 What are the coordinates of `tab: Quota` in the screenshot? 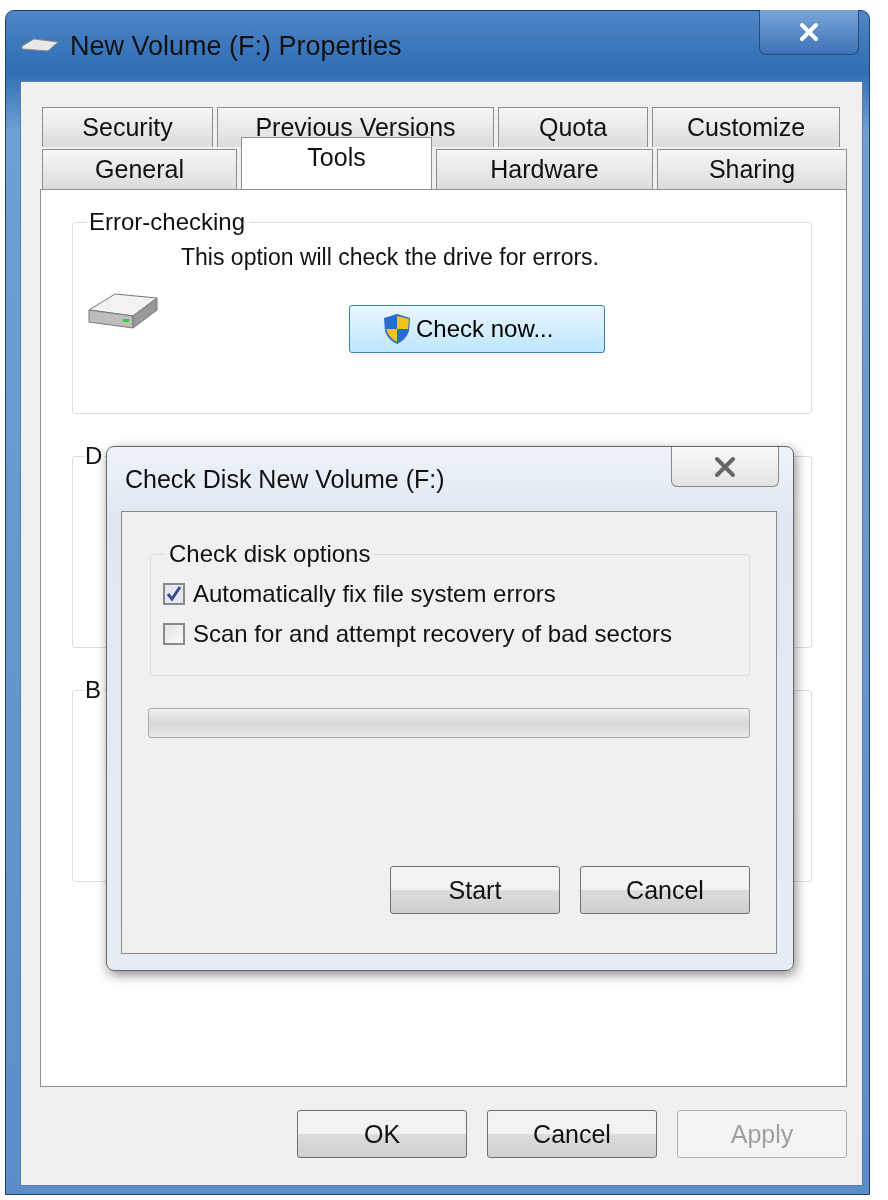 It's located at (573, 127).